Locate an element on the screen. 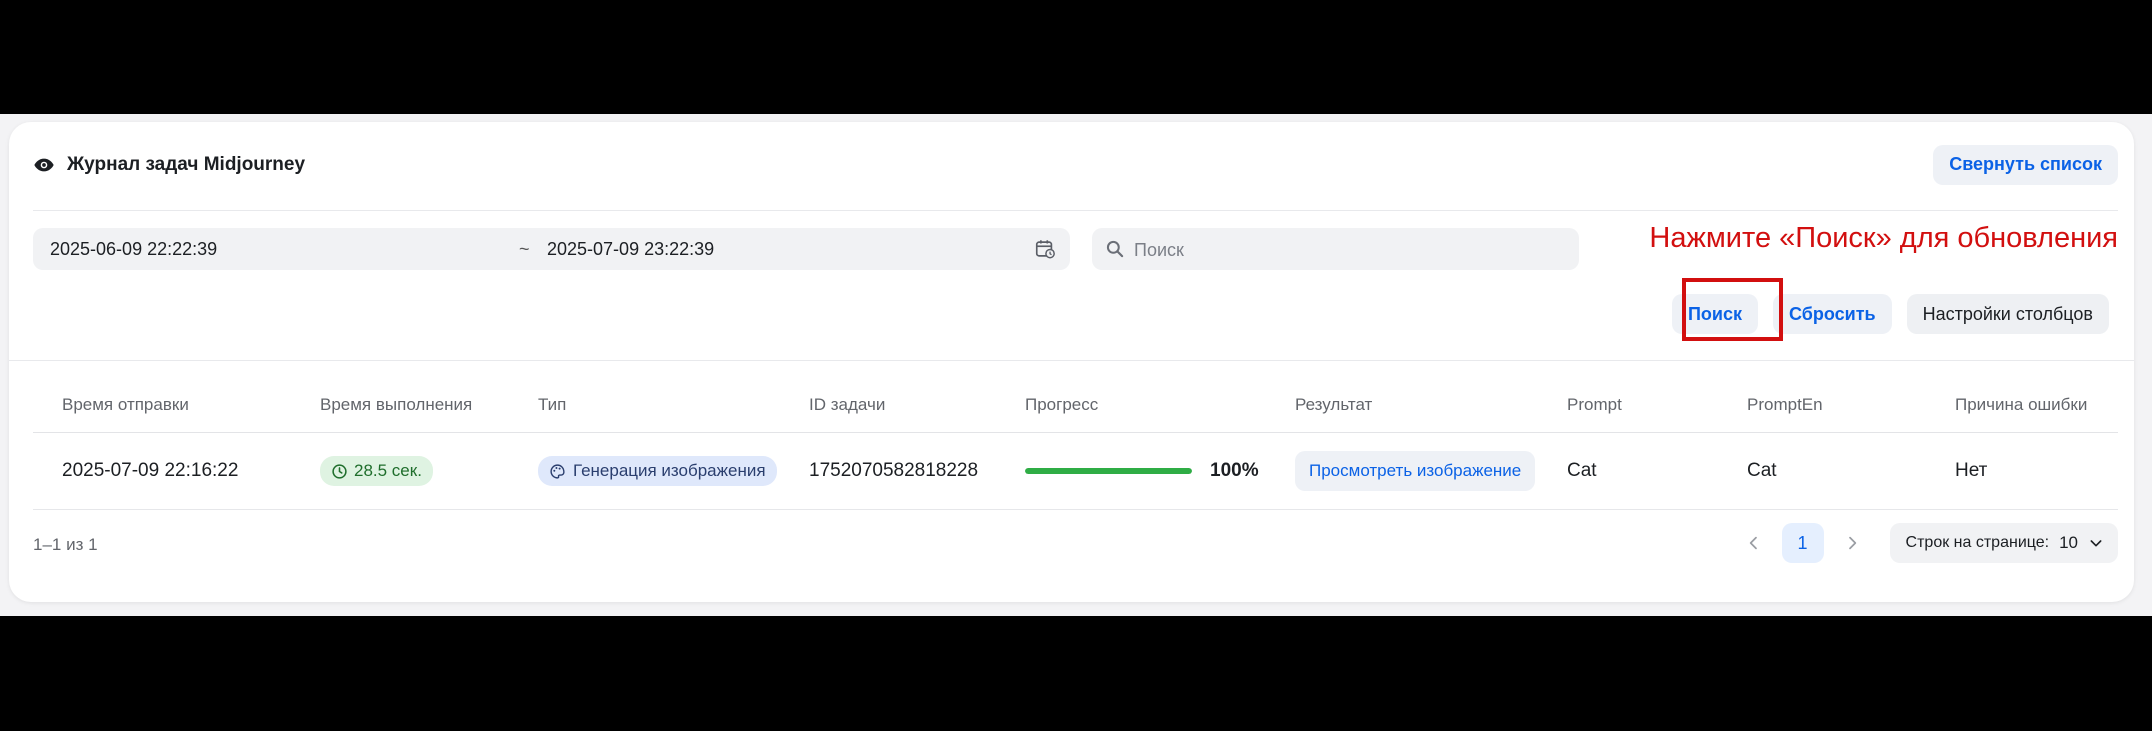 The width and height of the screenshot is (2152, 731). column-header-result: Результат is located at coordinates (1333, 405).